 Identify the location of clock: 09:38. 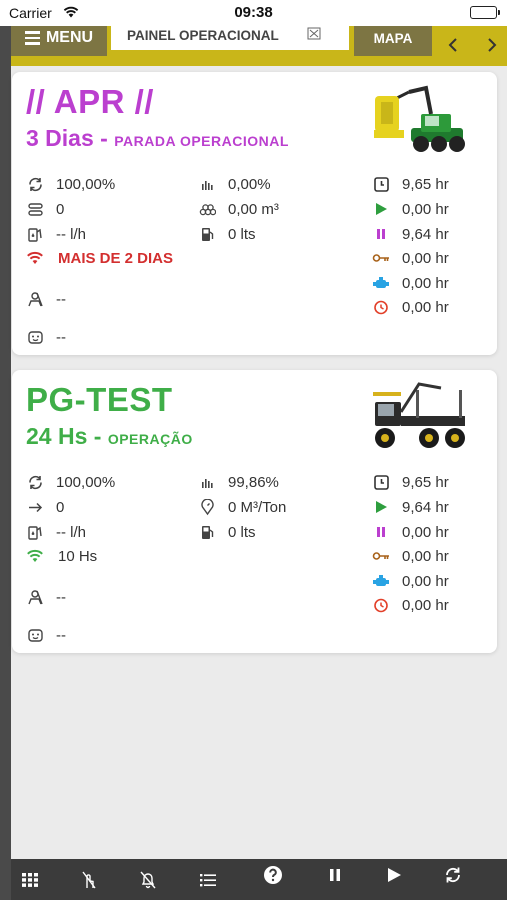
(253, 12).